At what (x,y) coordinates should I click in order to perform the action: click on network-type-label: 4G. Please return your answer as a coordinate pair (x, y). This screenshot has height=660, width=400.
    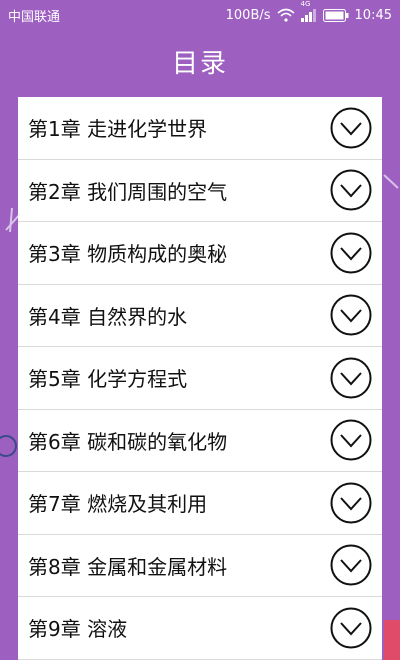
    Looking at the image, I should click on (305, 4).